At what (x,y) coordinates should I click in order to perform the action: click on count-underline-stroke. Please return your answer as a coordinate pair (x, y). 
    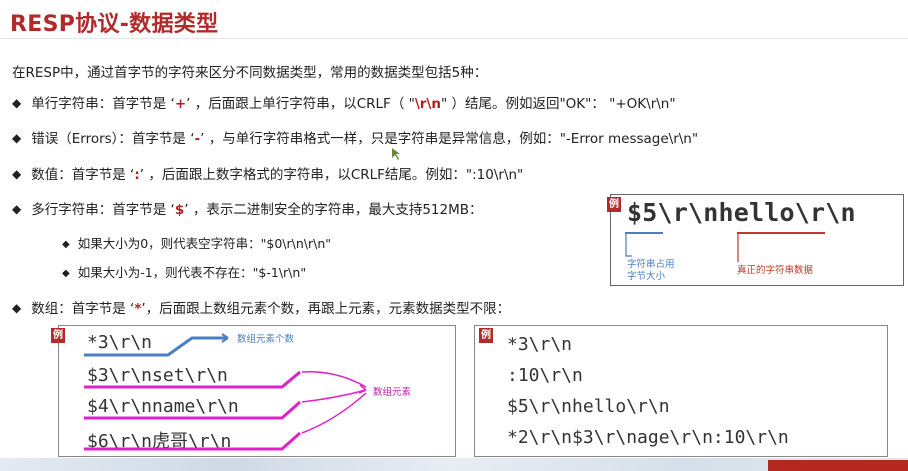
    Looking at the image, I should click on (156, 346).